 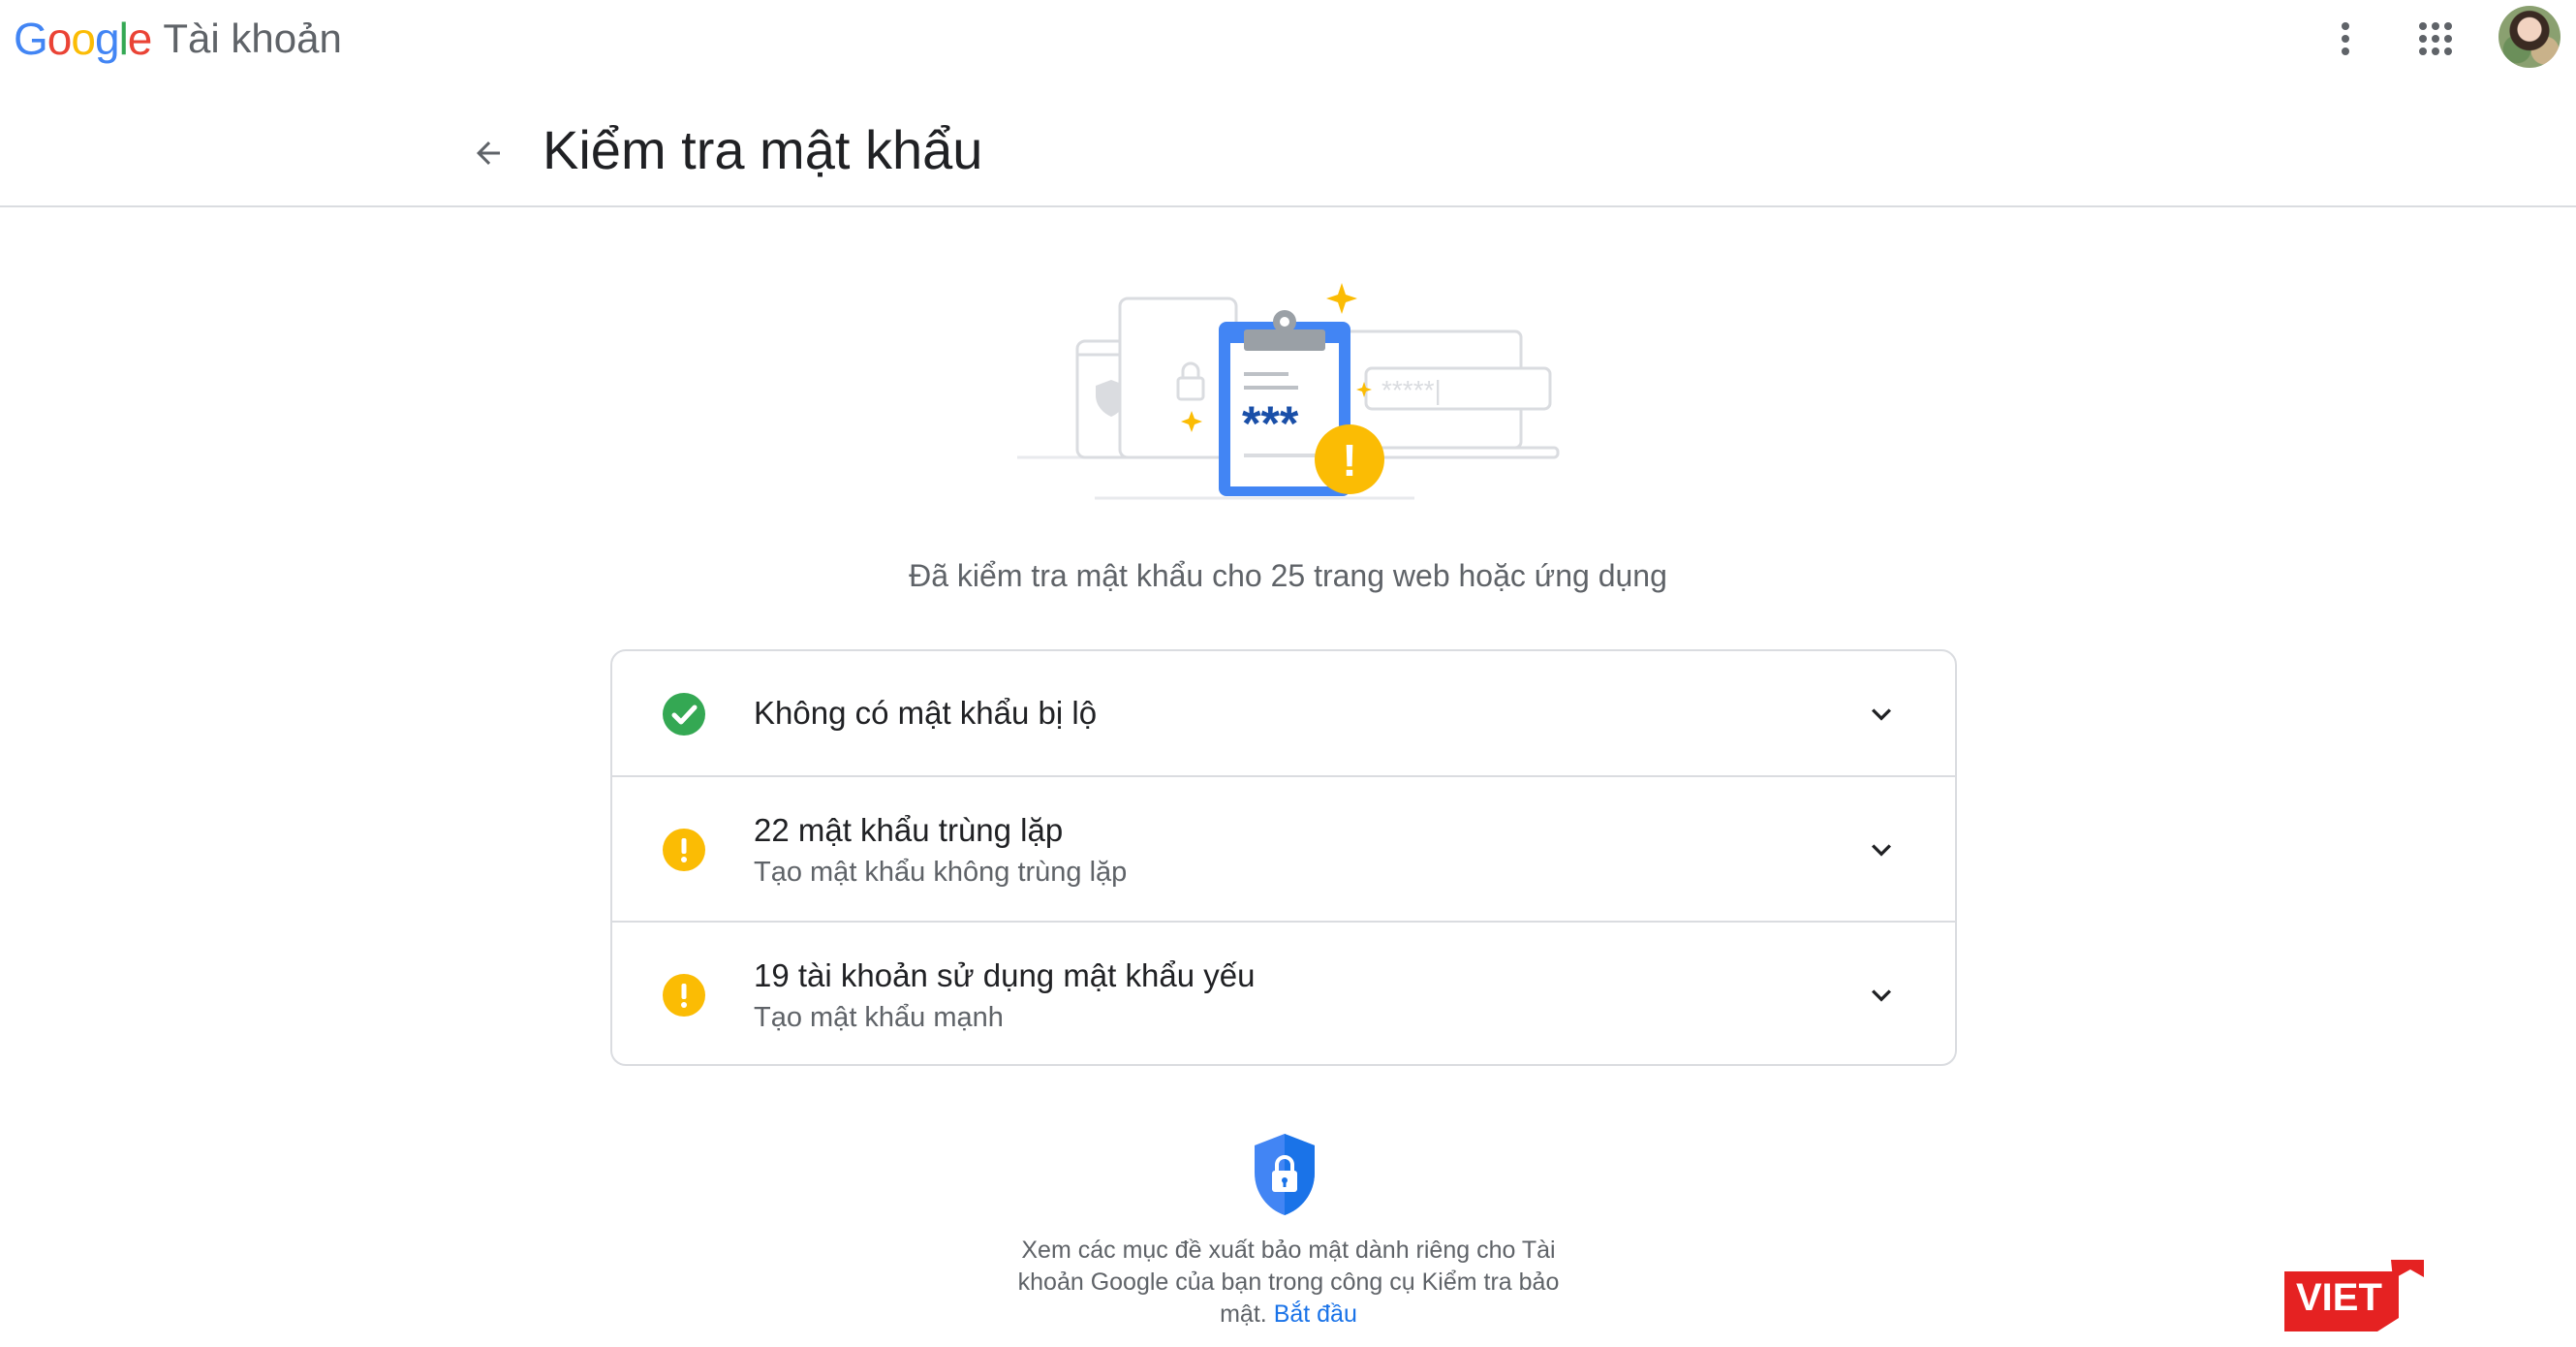 What do you see at coordinates (926, 713) in the screenshot?
I see `result-title: Không có mật khẩu bị lộ` at bounding box center [926, 713].